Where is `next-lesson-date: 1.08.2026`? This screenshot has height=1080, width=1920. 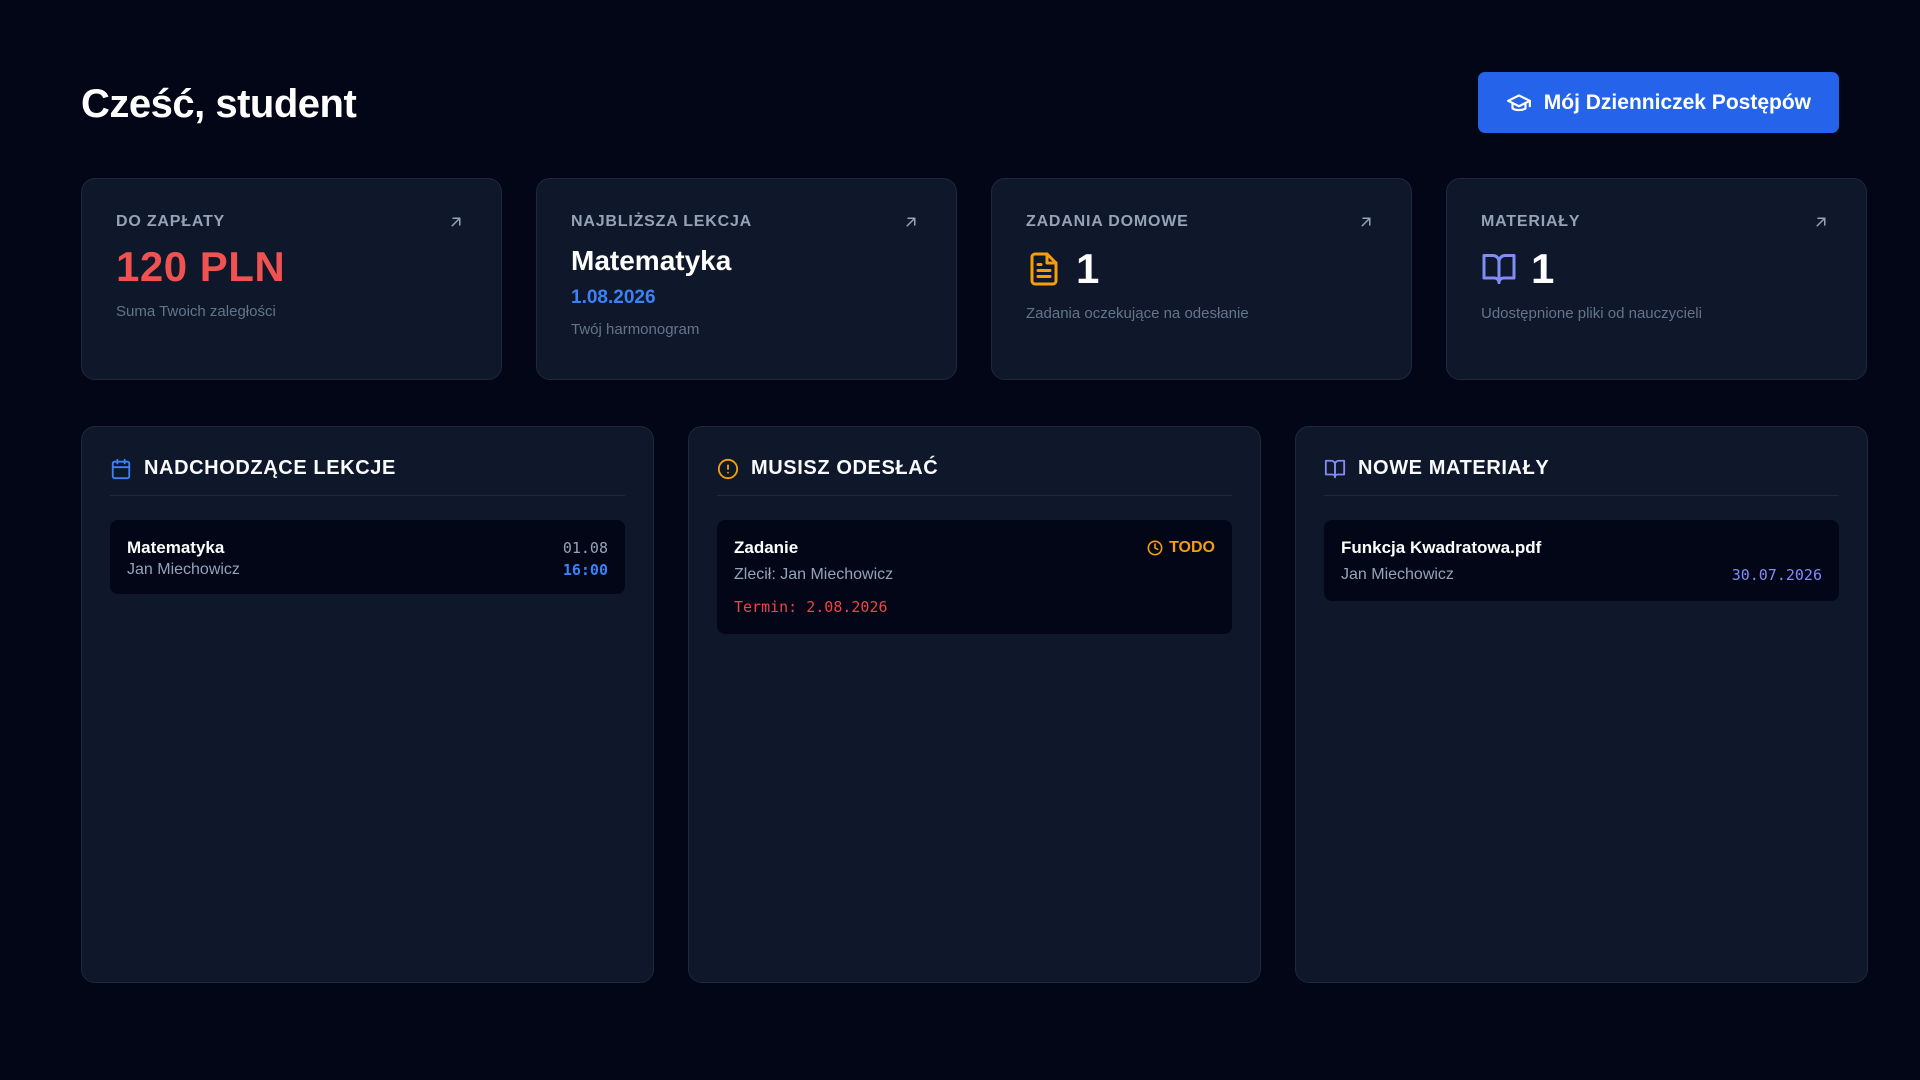 next-lesson-date: 1.08.2026 is located at coordinates (613, 297).